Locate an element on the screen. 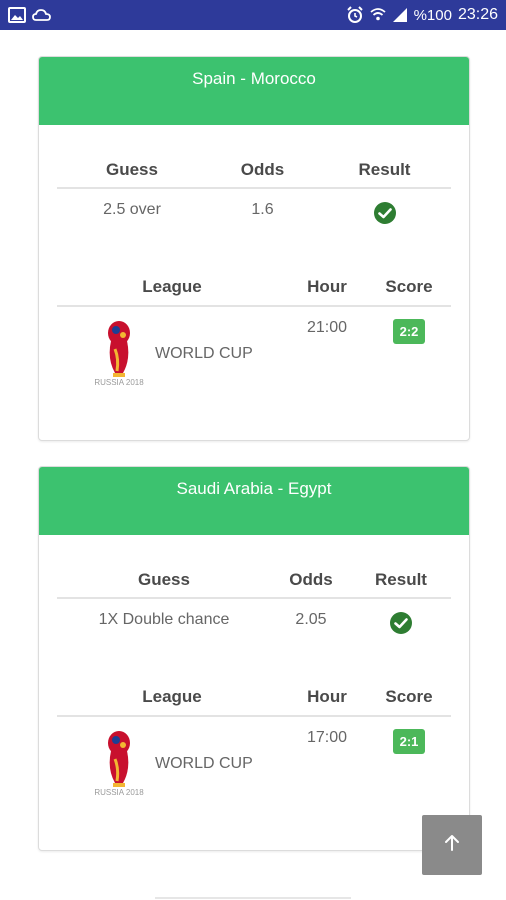  score-badge: 2:2 is located at coordinates (409, 331).